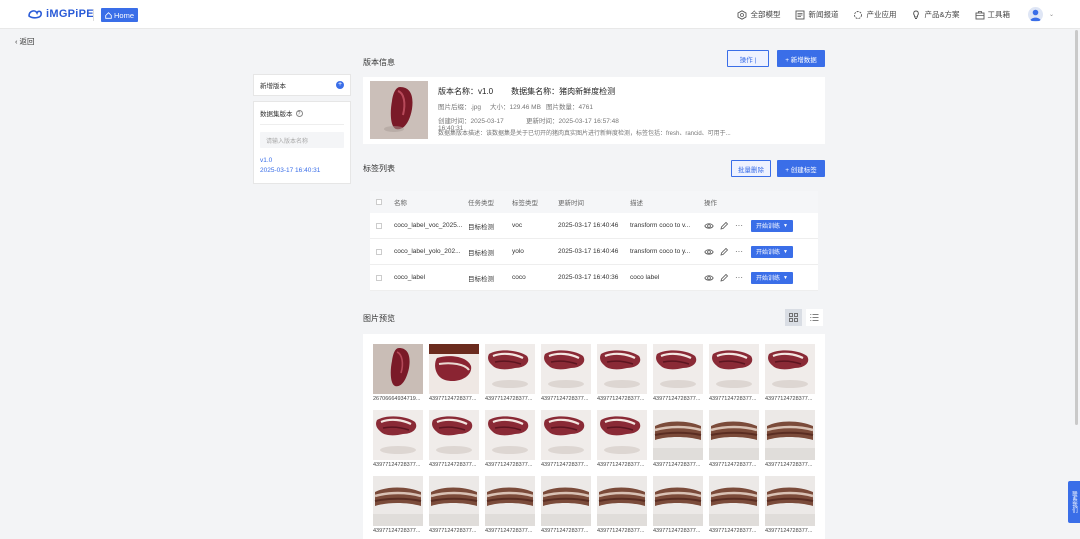 The height and width of the screenshot is (539, 1080). What do you see at coordinates (299, 113) in the screenshot?
I see `help-icon: ?` at bounding box center [299, 113].